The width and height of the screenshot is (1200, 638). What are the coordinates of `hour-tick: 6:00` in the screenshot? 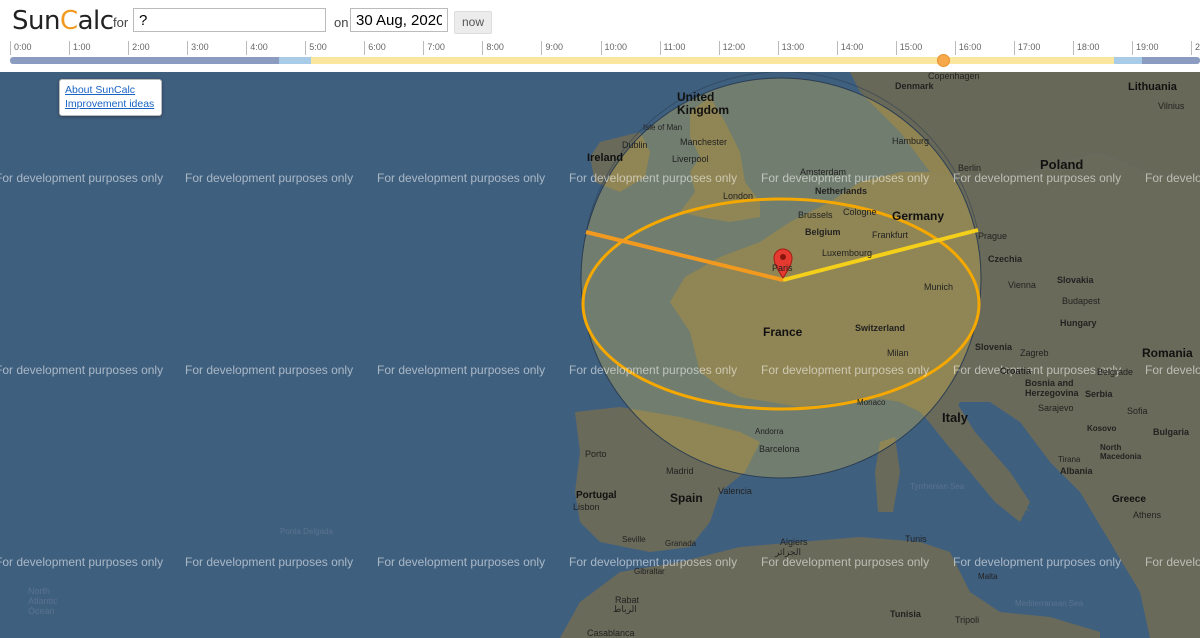 It's located at (375, 48).